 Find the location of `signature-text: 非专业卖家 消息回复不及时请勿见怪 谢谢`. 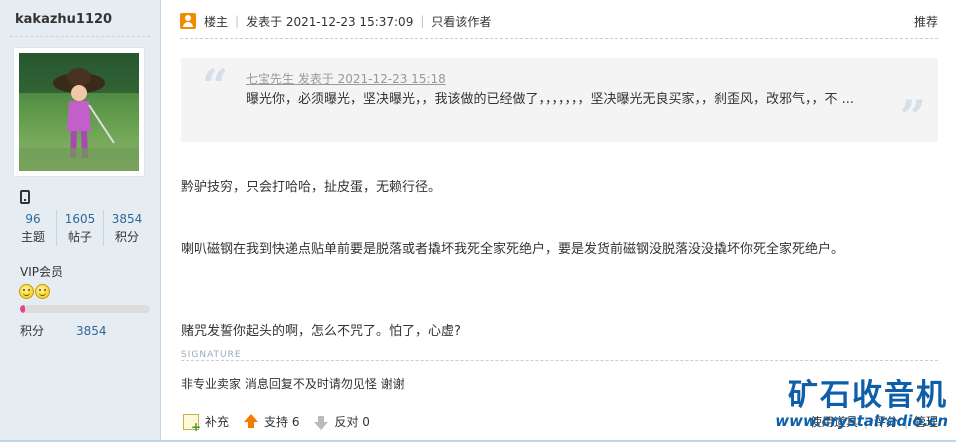

signature-text: 非专业卖家 消息回复不及时请勿见怪 谢谢 is located at coordinates (293, 384).